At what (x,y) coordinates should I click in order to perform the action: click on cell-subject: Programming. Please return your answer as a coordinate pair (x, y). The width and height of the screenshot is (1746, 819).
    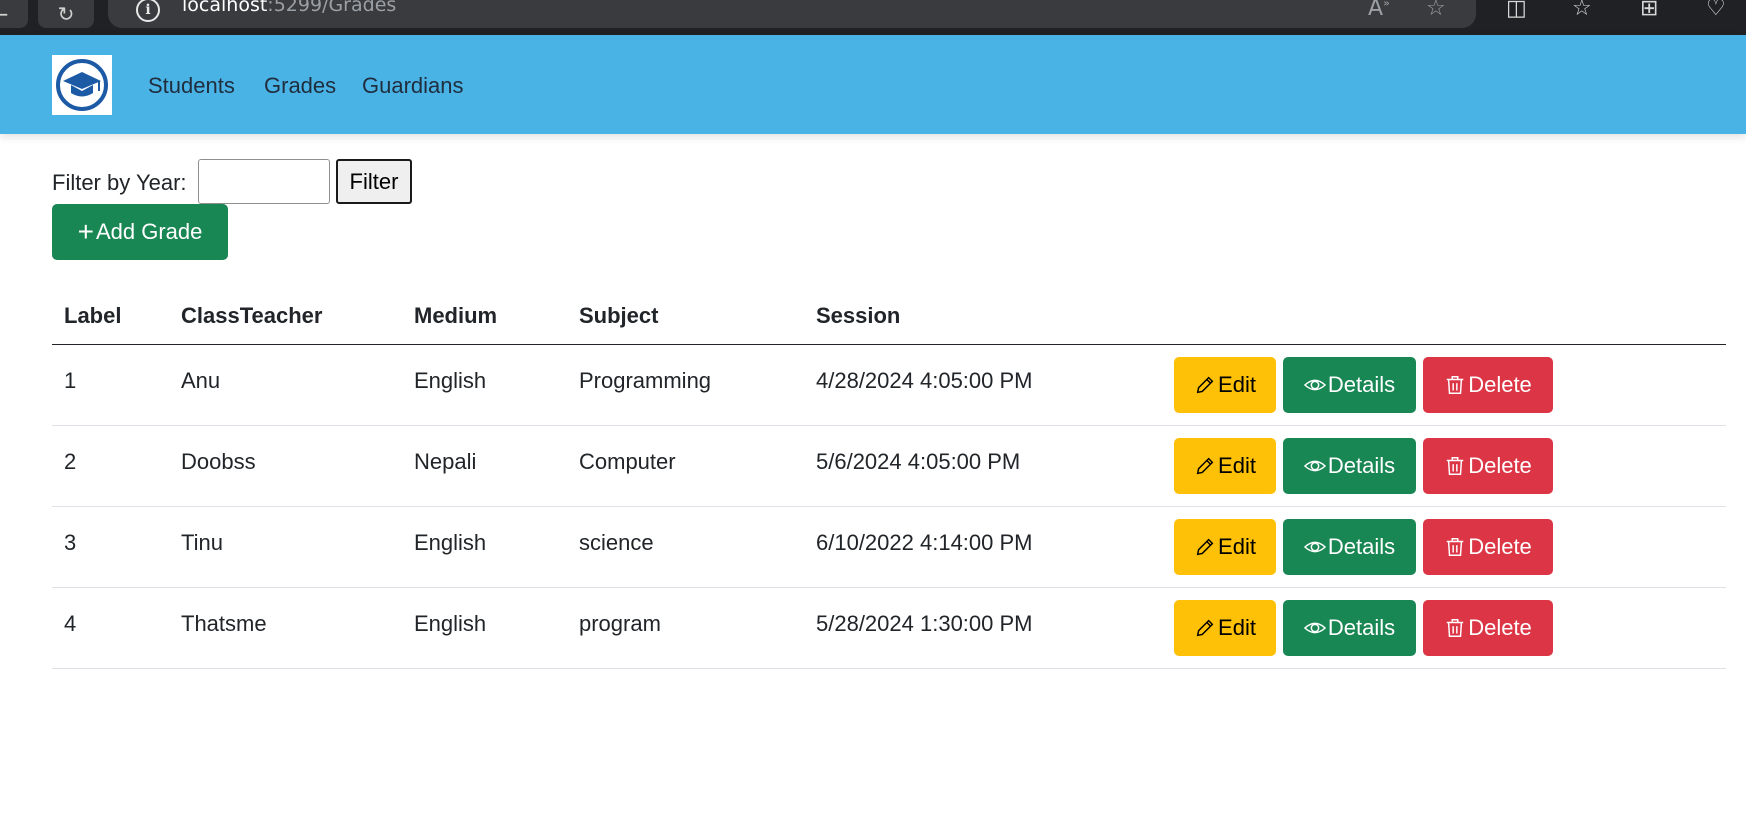
    Looking at the image, I should click on (645, 380).